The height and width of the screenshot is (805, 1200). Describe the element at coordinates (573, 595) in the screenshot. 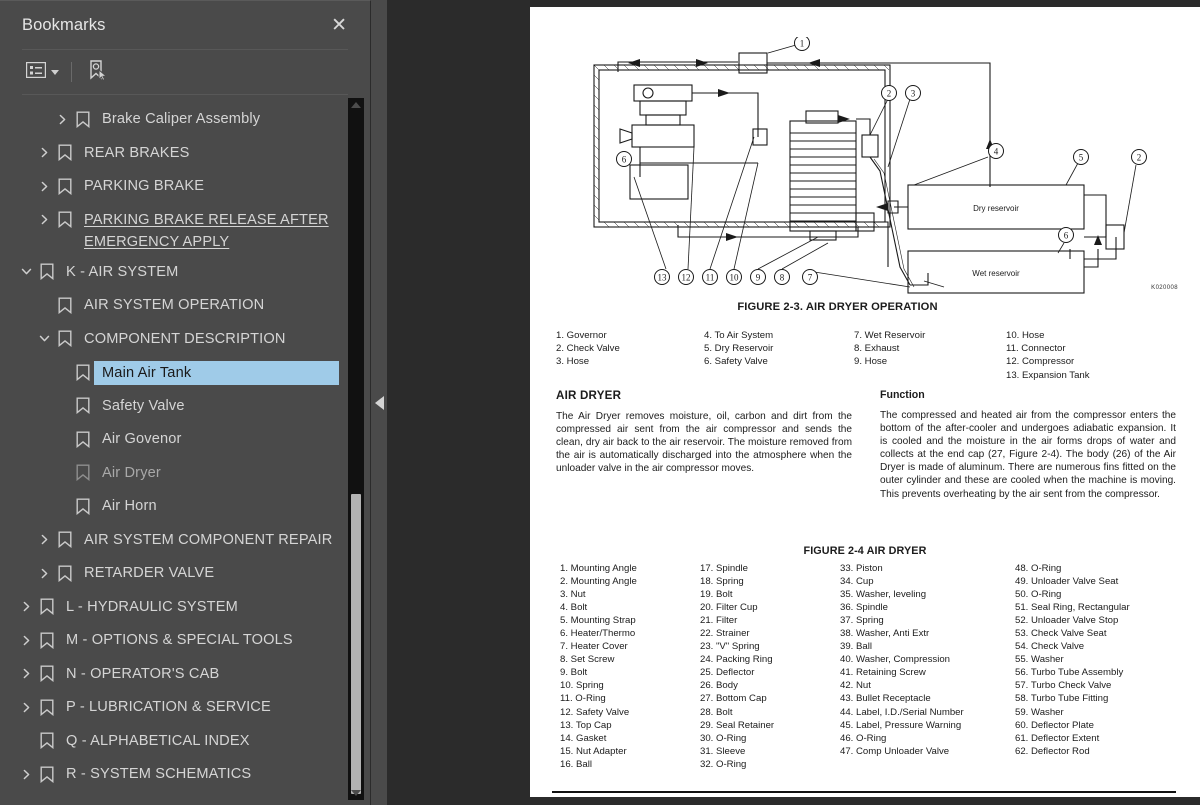

I see `part-entry: 3. Nut` at that location.